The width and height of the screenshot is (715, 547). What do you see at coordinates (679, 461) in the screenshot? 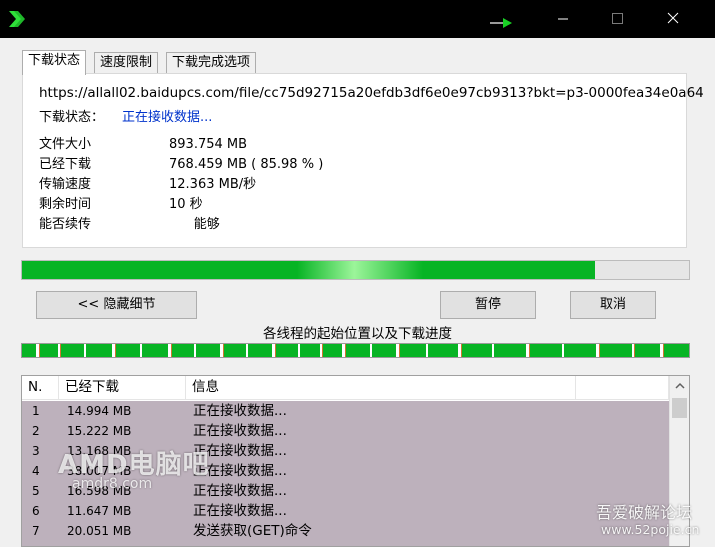
I see `vertical-scrollbar` at bounding box center [679, 461].